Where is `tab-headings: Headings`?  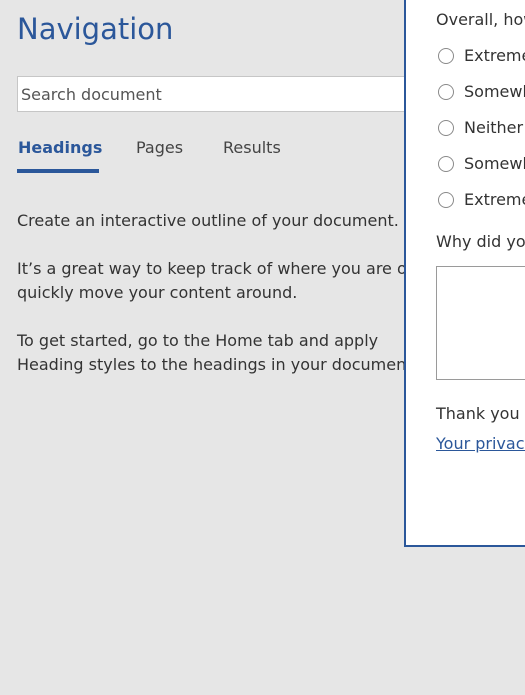 tab-headings: Headings is located at coordinates (60, 147).